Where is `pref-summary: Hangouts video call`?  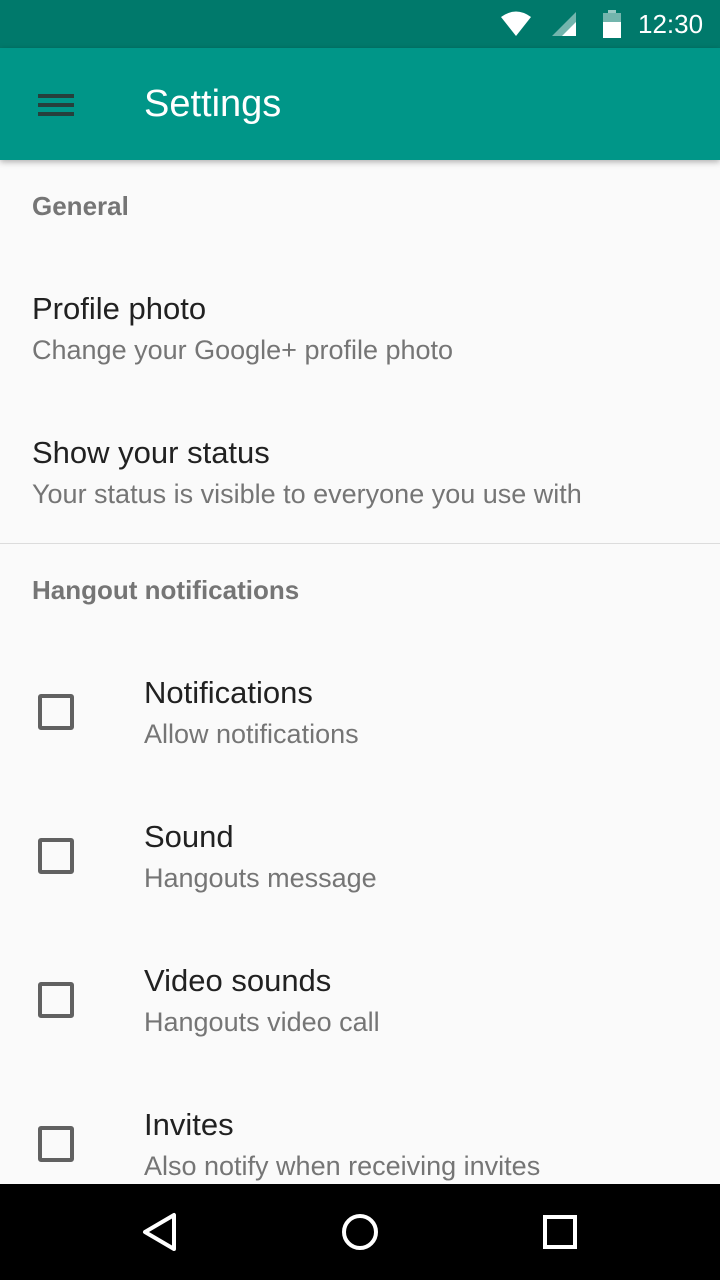
pref-summary: Hangouts video call is located at coordinates (262, 1022).